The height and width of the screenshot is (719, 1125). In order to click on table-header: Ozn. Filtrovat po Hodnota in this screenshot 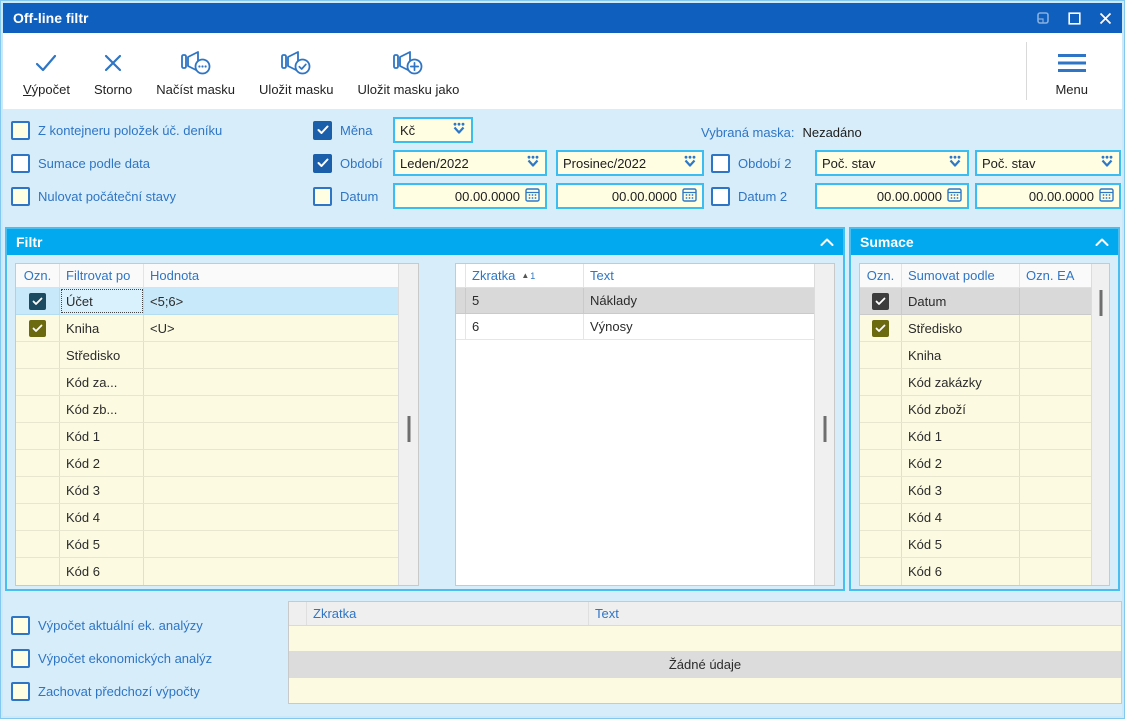, I will do `click(207, 276)`.